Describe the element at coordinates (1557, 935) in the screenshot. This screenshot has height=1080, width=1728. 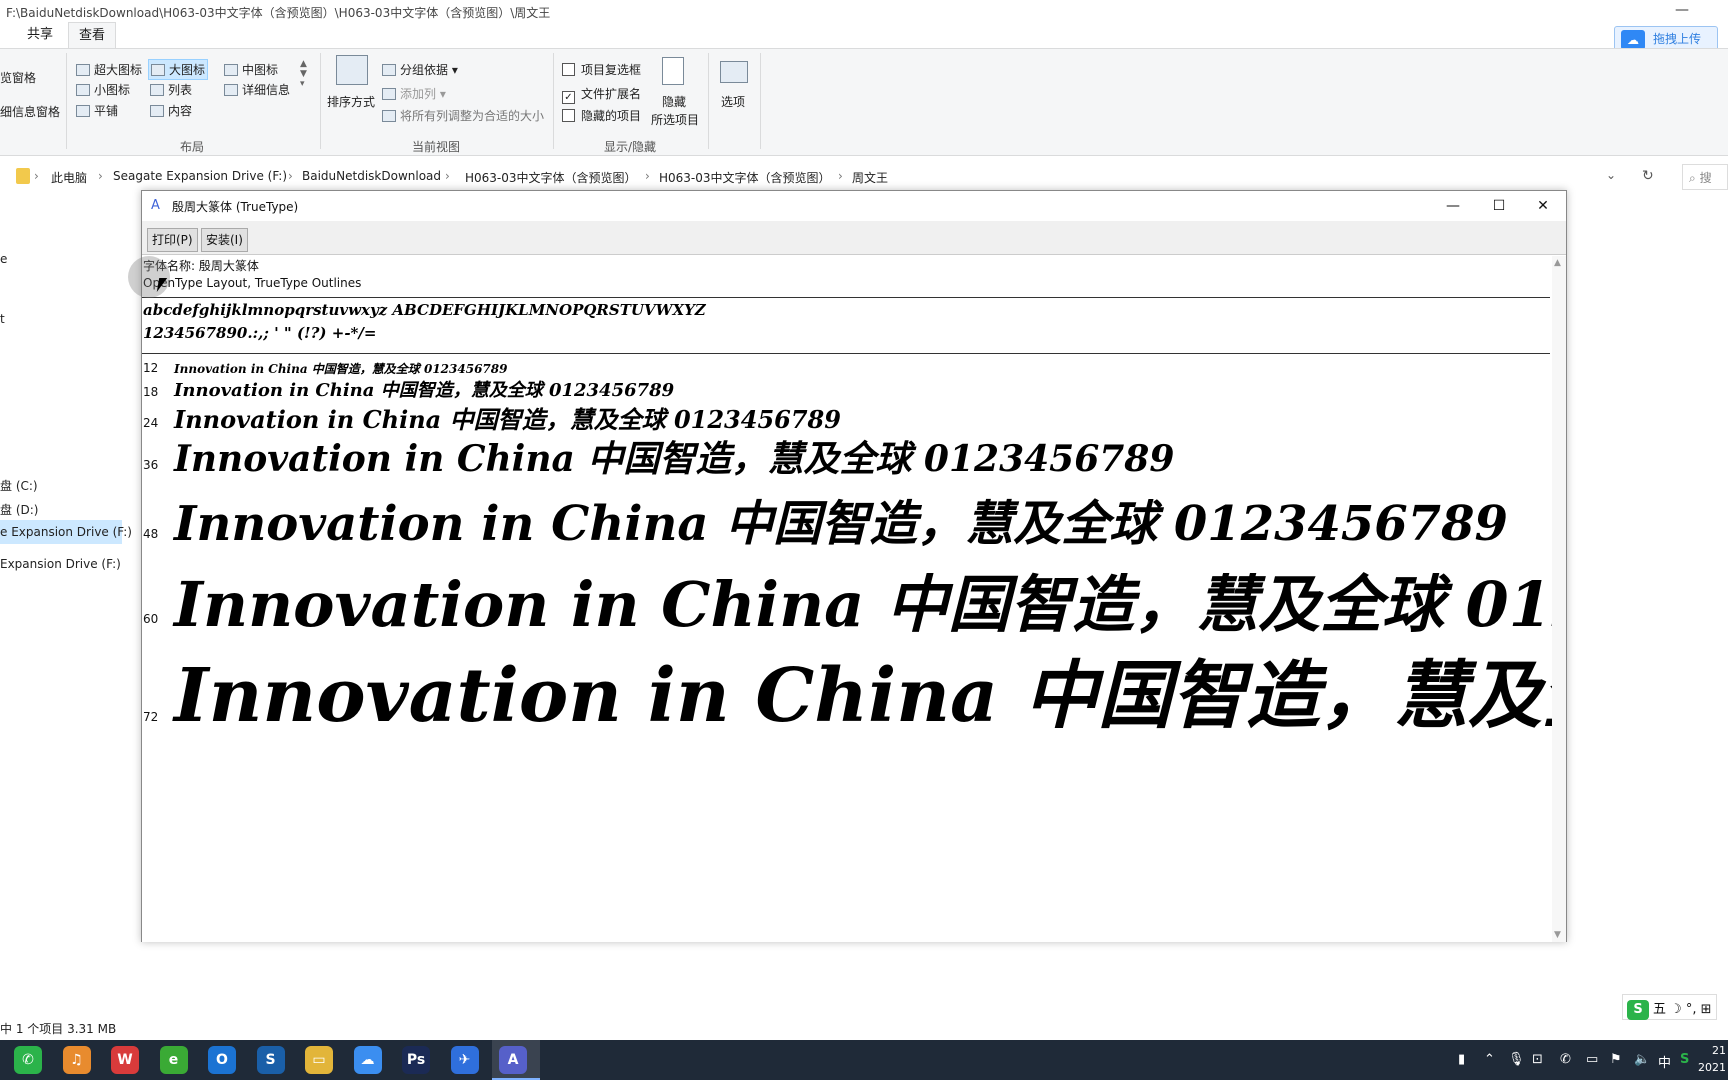
I see `scroll-down-icon: ▼` at that location.